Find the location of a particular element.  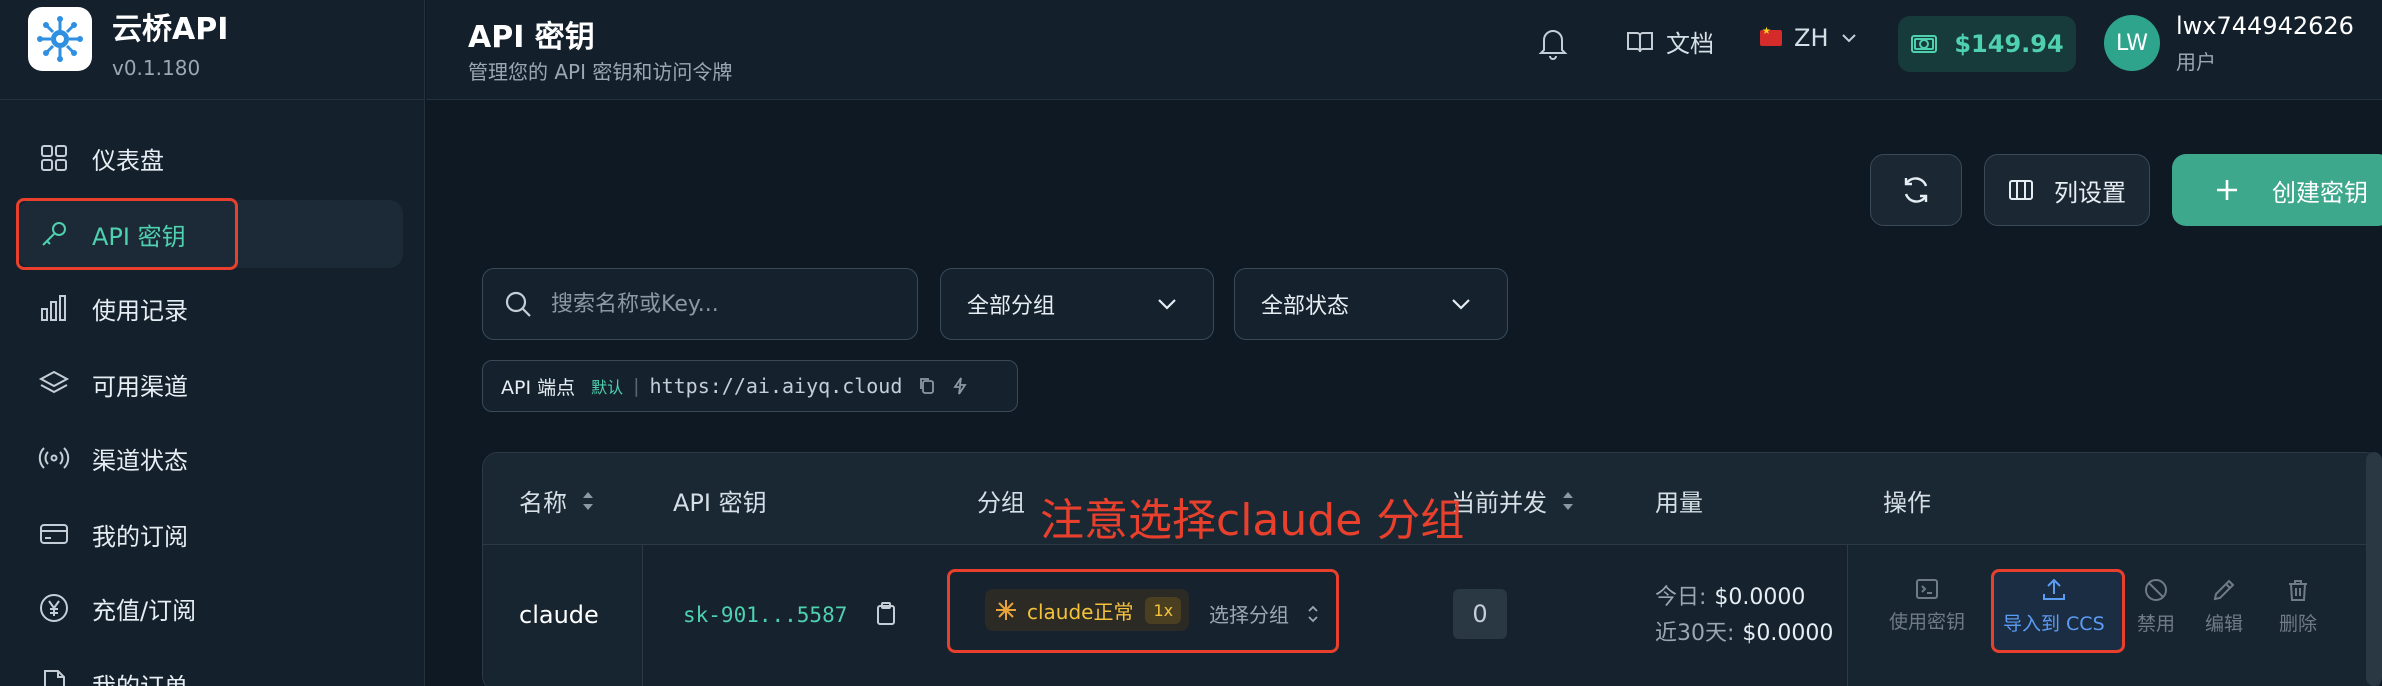

refresh-icon is located at coordinates (1916, 190).